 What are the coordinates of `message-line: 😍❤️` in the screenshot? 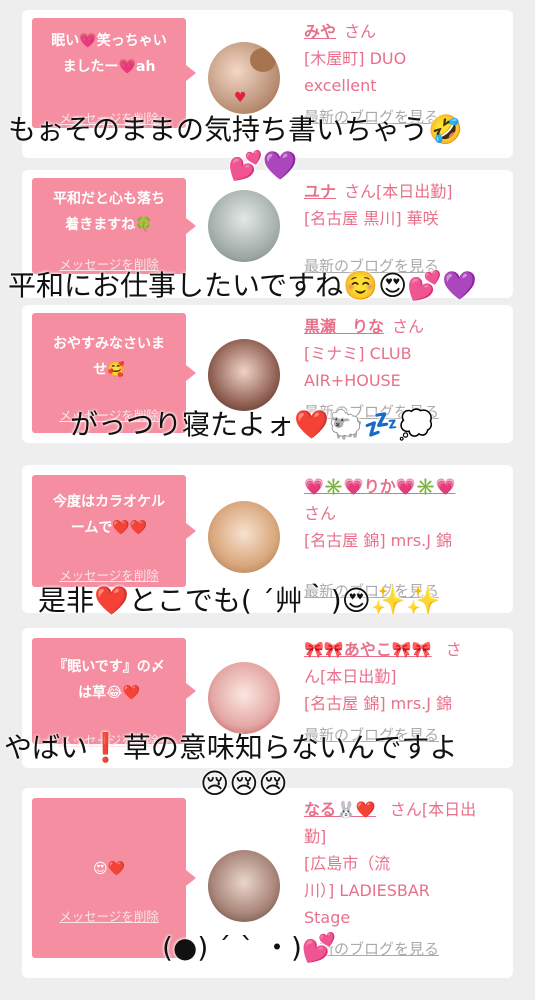 It's located at (109, 869).